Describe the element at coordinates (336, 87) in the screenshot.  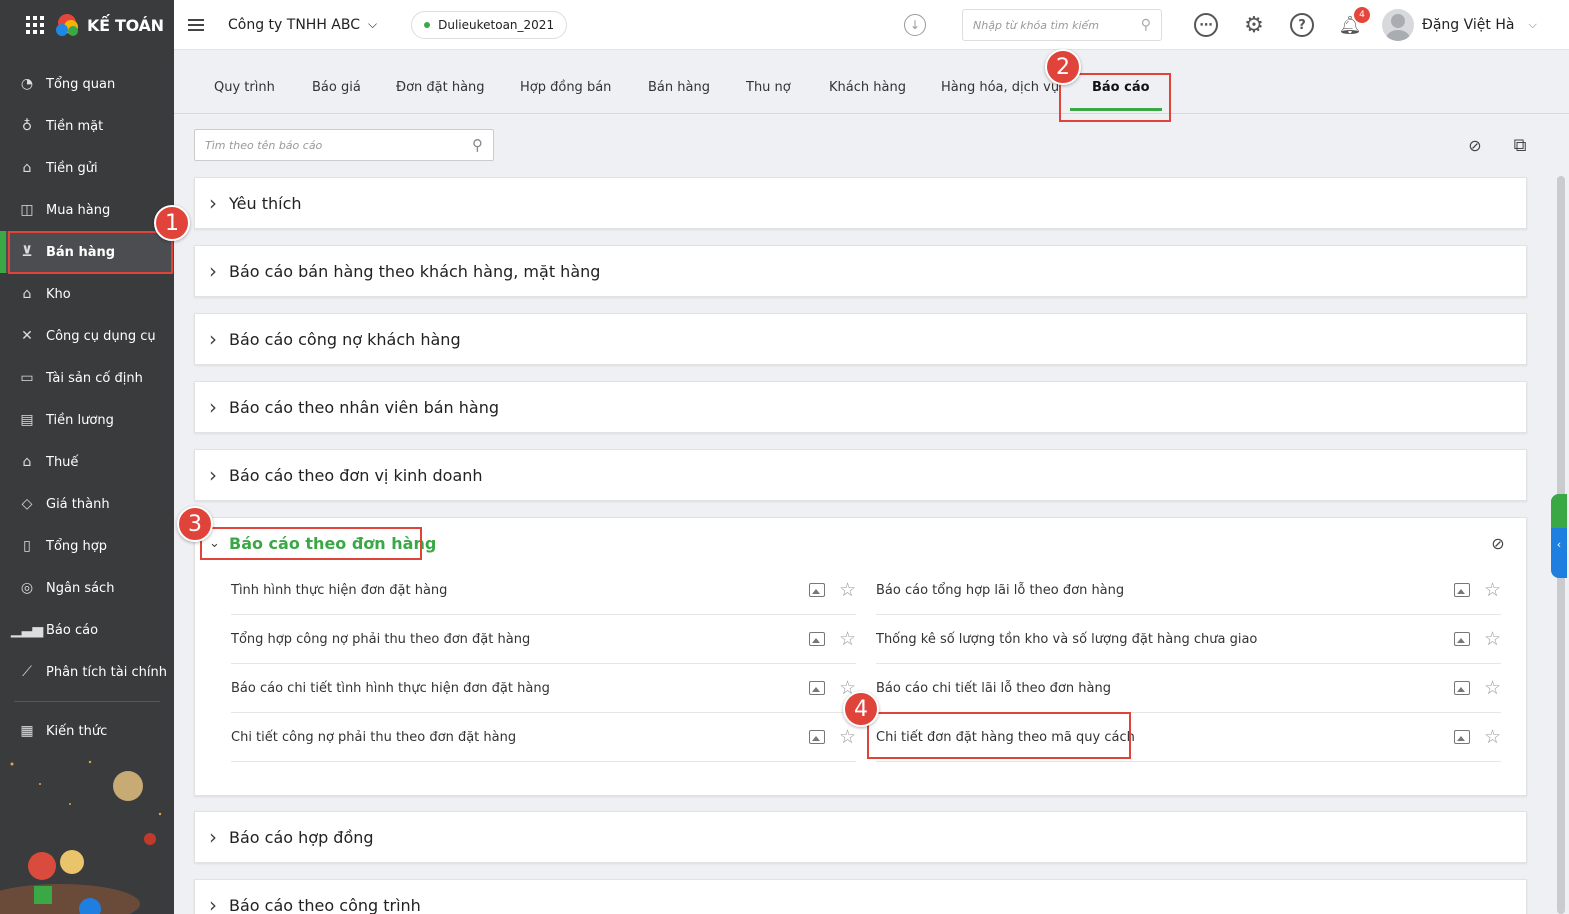
I see `tab-1: Báo giá` at that location.